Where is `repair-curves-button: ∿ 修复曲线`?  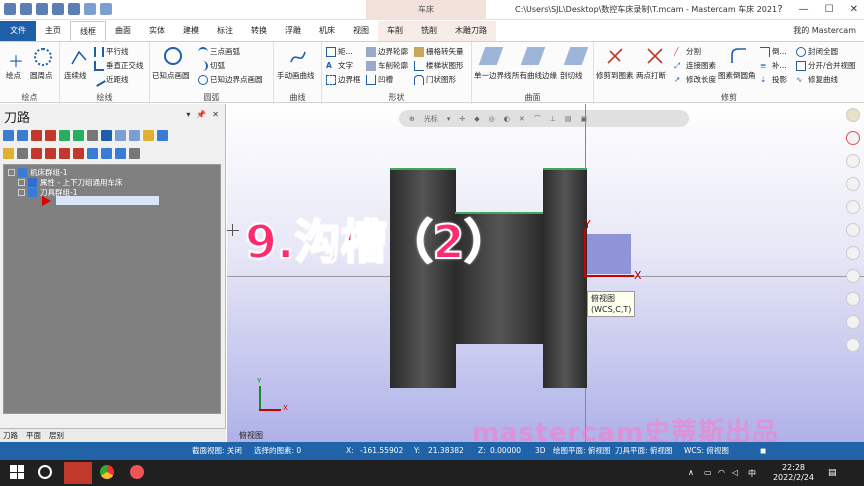
repair-curves-button: ∿ 修复曲线 is located at coordinates (817, 79).